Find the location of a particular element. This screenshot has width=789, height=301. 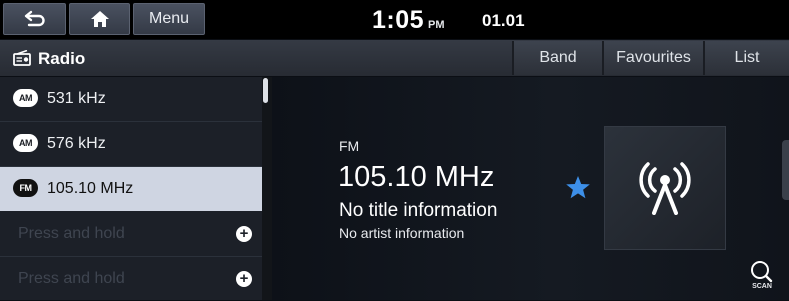

station-row-576: AM 576 kHz is located at coordinates (131, 144).